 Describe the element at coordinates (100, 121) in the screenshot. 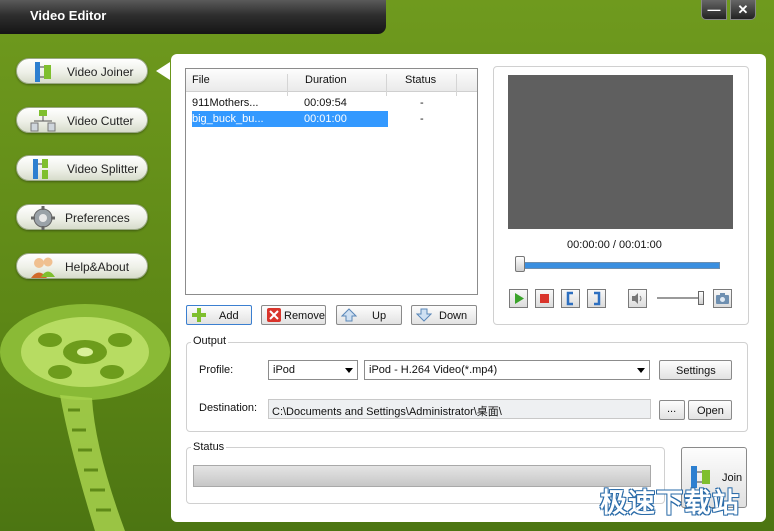

I see `sidebar-item-label: Video Cutter` at that location.